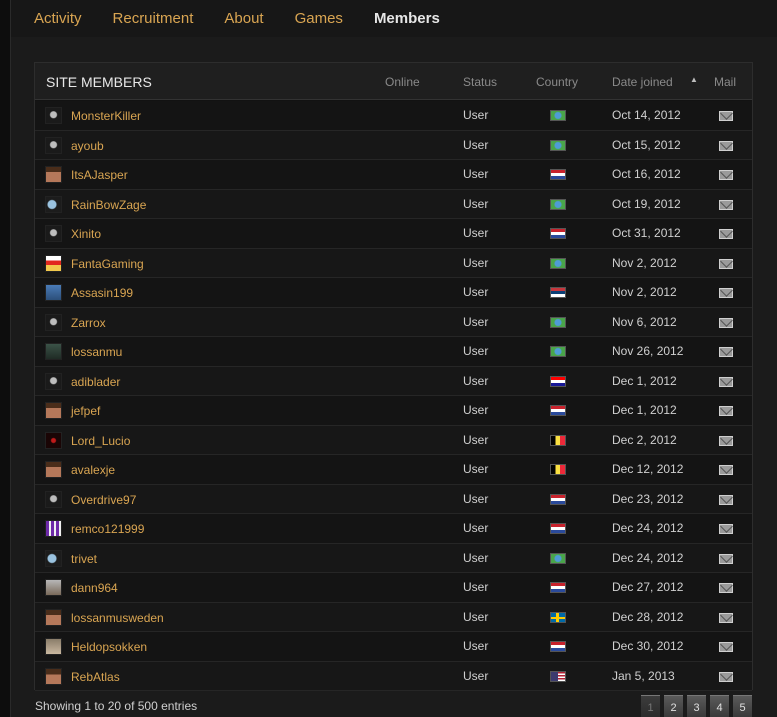 The height and width of the screenshot is (717, 777). Describe the element at coordinates (719, 706) in the screenshot. I see `page-button: 4` at that location.